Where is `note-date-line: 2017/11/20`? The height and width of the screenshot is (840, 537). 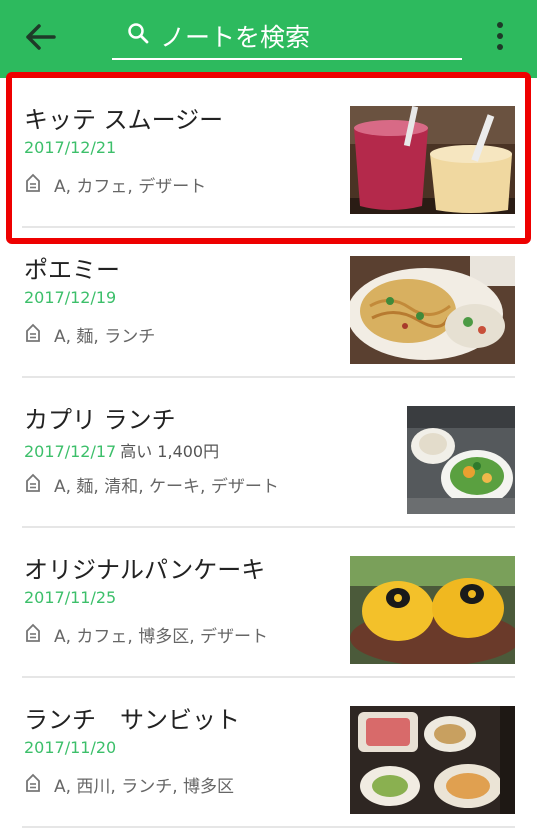 note-date-line: 2017/11/20 is located at coordinates (72, 747).